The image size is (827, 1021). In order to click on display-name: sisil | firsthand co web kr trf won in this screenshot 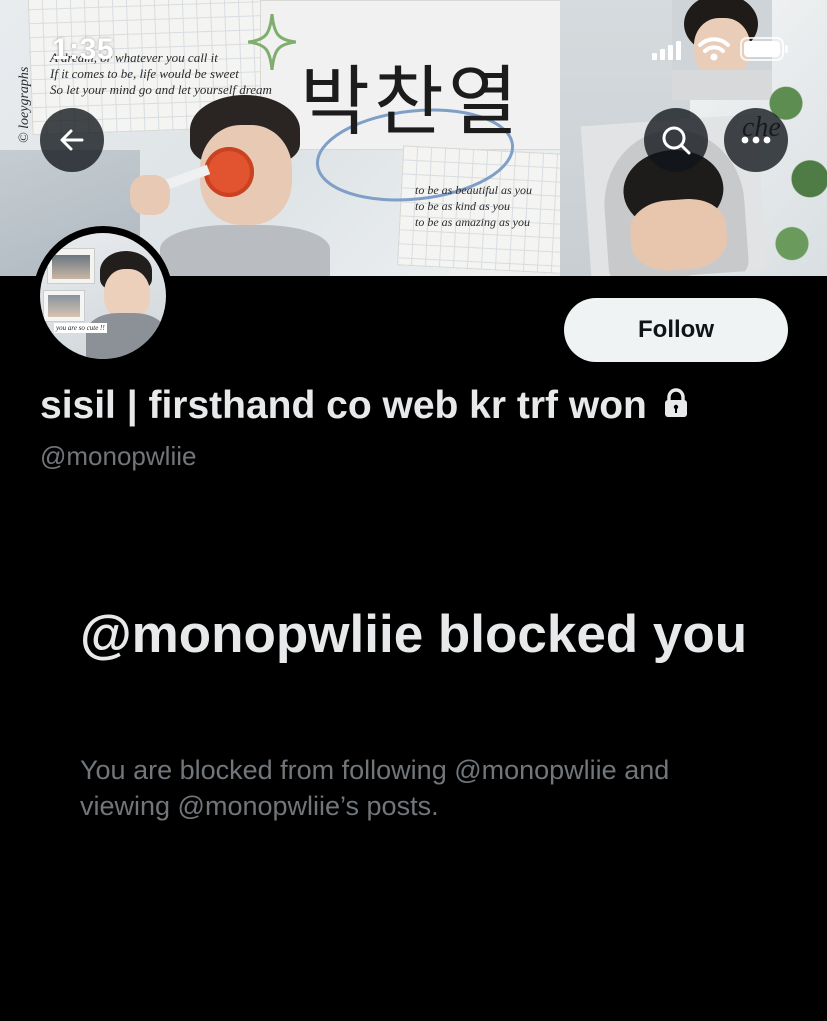, I will do `click(343, 405)`.